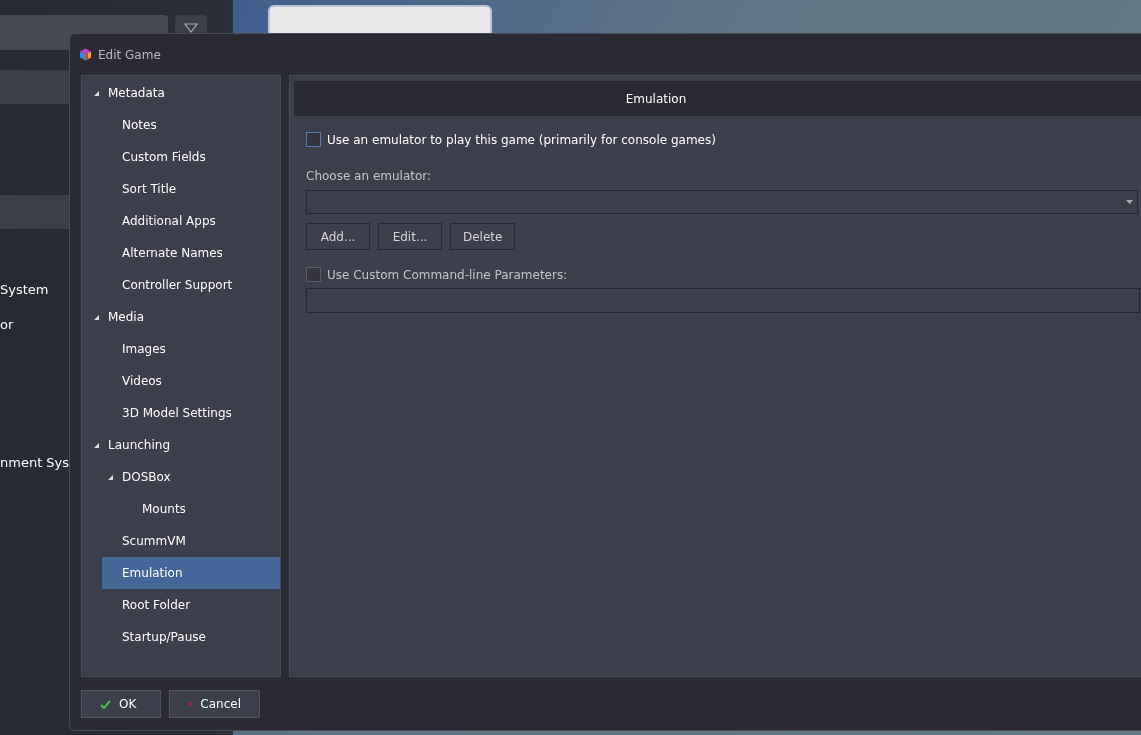 Image resolution: width=1141 pixels, height=735 pixels. Describe the element at coordinates (181, 317) in the screenshot. I see `tree-item: Media` at that location.